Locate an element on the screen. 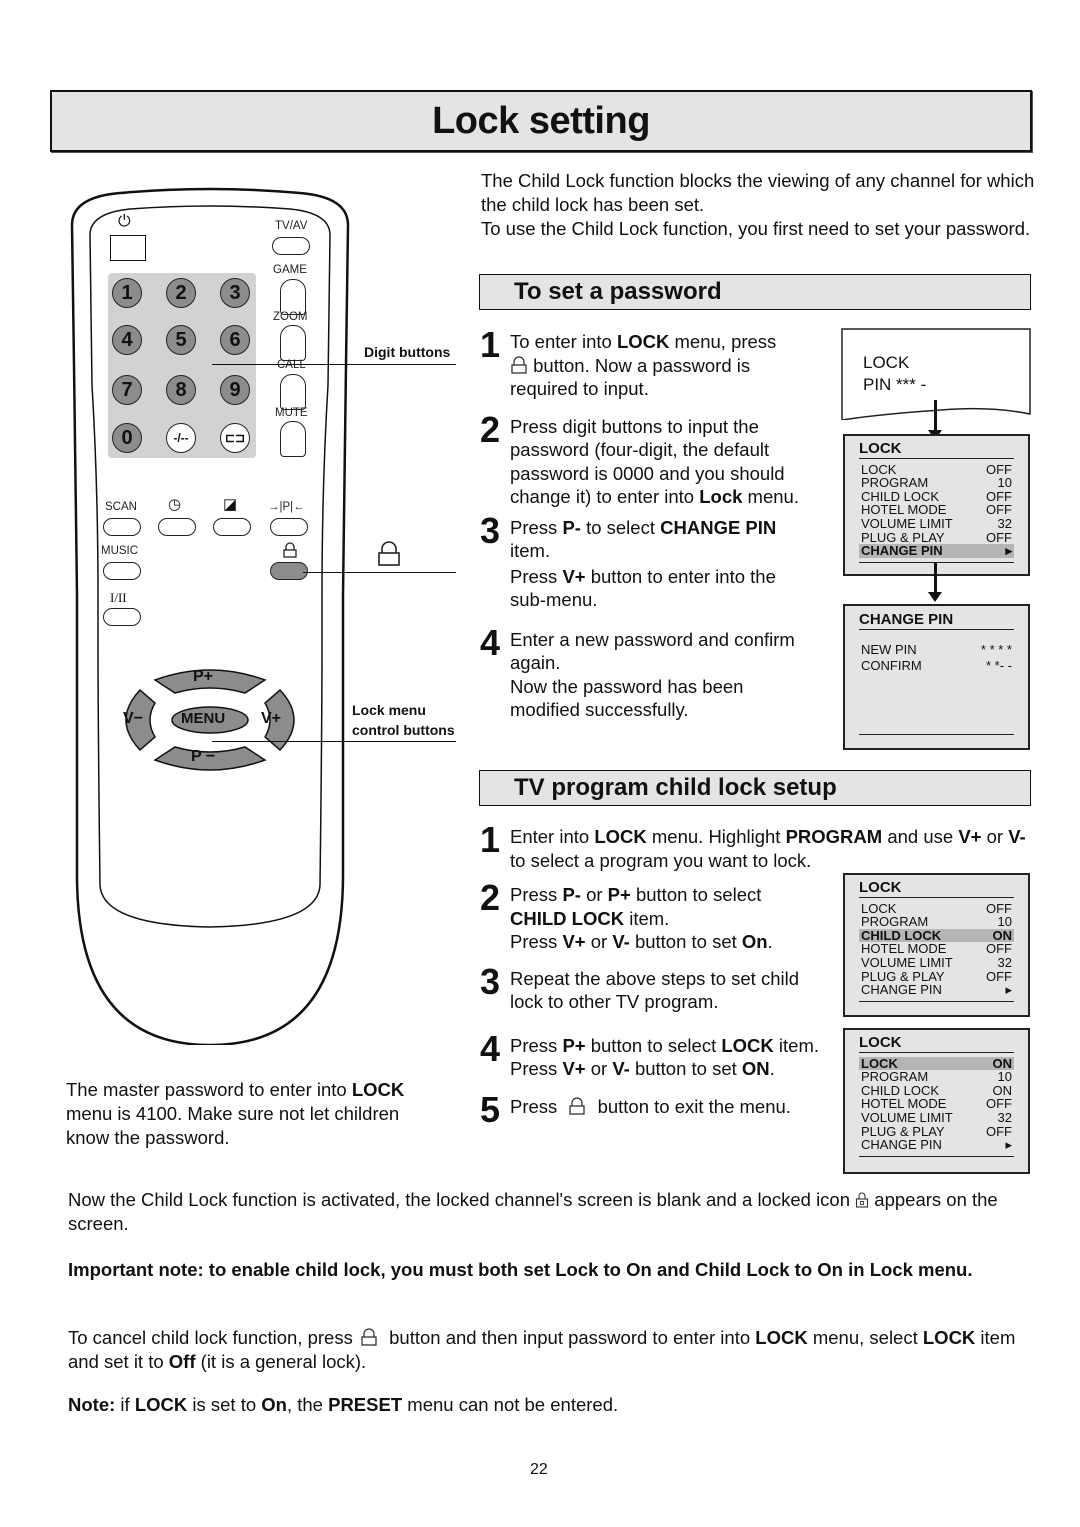 This screenshot has width=1080, height=1527. step-text-part: Enter into is located at coordinates (552, 836).